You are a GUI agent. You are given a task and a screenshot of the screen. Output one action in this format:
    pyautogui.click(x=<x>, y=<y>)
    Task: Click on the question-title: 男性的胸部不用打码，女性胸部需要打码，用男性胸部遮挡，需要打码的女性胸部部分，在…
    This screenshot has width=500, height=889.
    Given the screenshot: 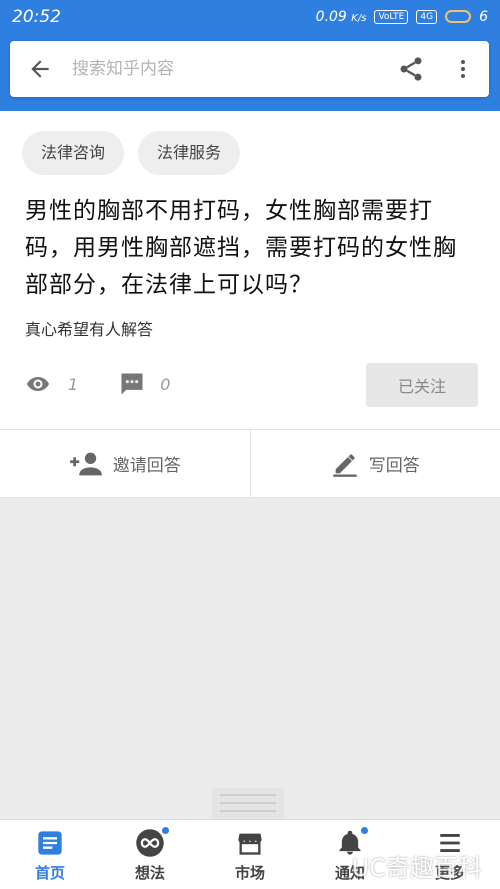 What is the action you would take?
    pyautogui.click(x=252, y=248)
    